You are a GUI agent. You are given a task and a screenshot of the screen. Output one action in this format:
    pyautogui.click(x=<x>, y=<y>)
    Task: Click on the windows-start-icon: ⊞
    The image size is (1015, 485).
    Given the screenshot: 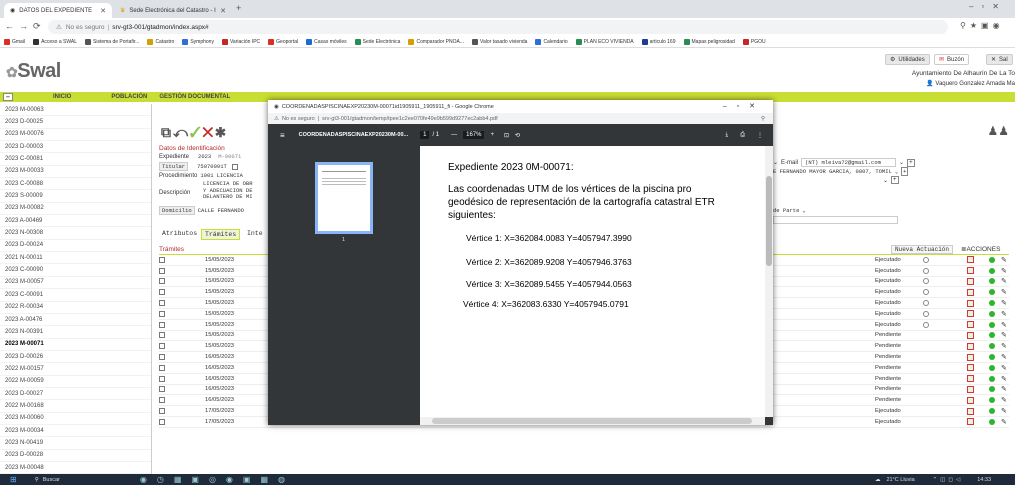 What is the action you would take?
    pyautogui.click(x=13, y=479)
    